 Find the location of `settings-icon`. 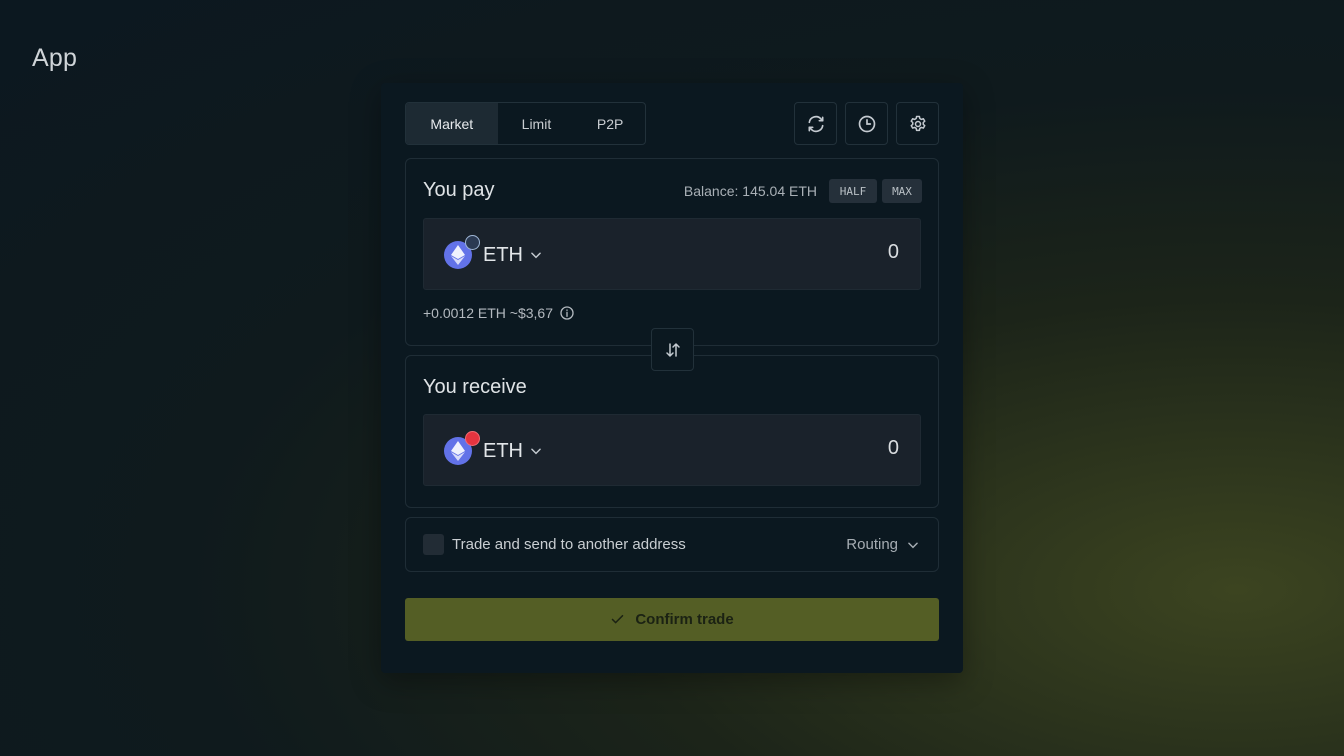

settings-icon is located at coordinates (917, 123).